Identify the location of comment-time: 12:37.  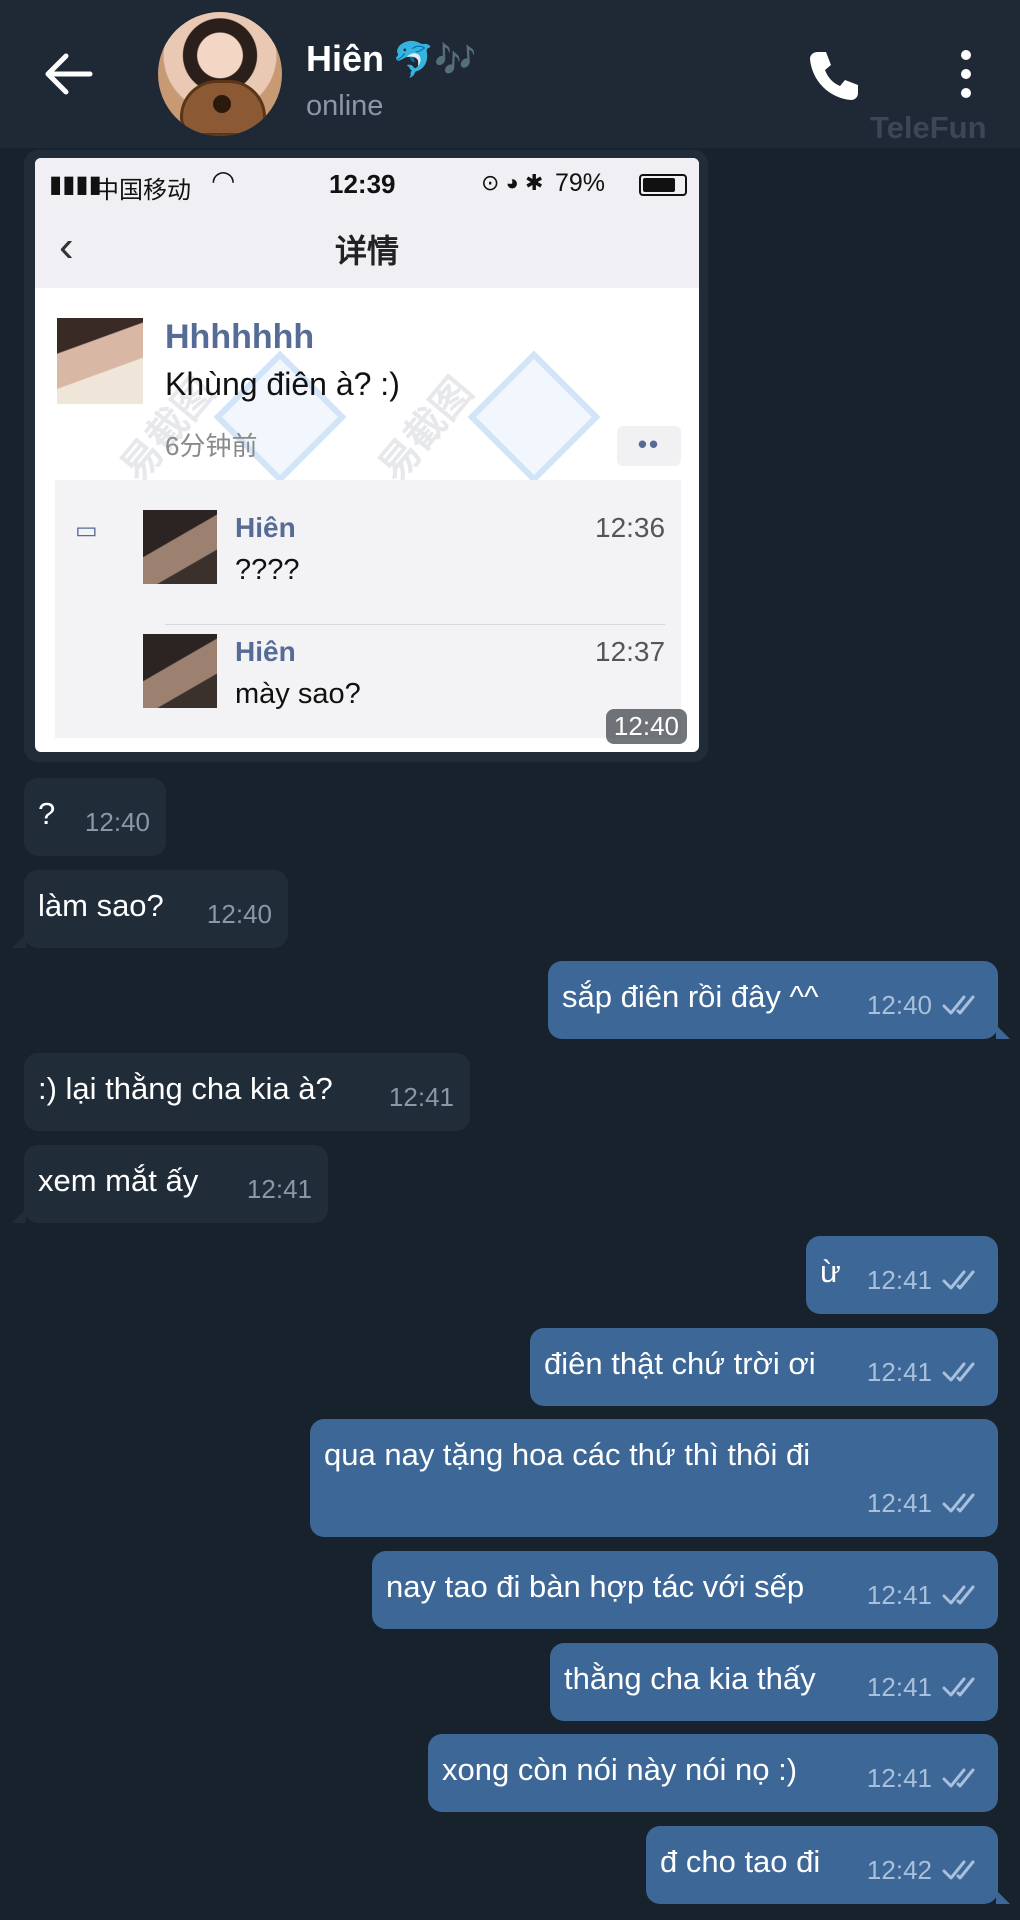
(630, 651).